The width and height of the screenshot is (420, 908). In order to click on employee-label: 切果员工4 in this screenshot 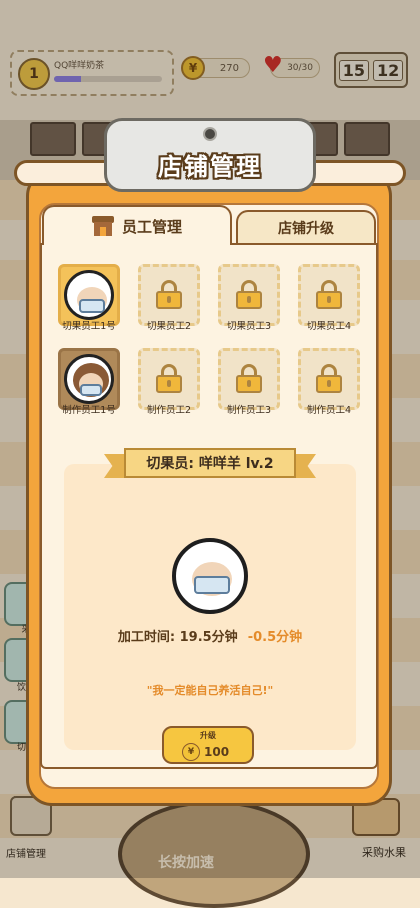, I will do `click(329, 326)`.